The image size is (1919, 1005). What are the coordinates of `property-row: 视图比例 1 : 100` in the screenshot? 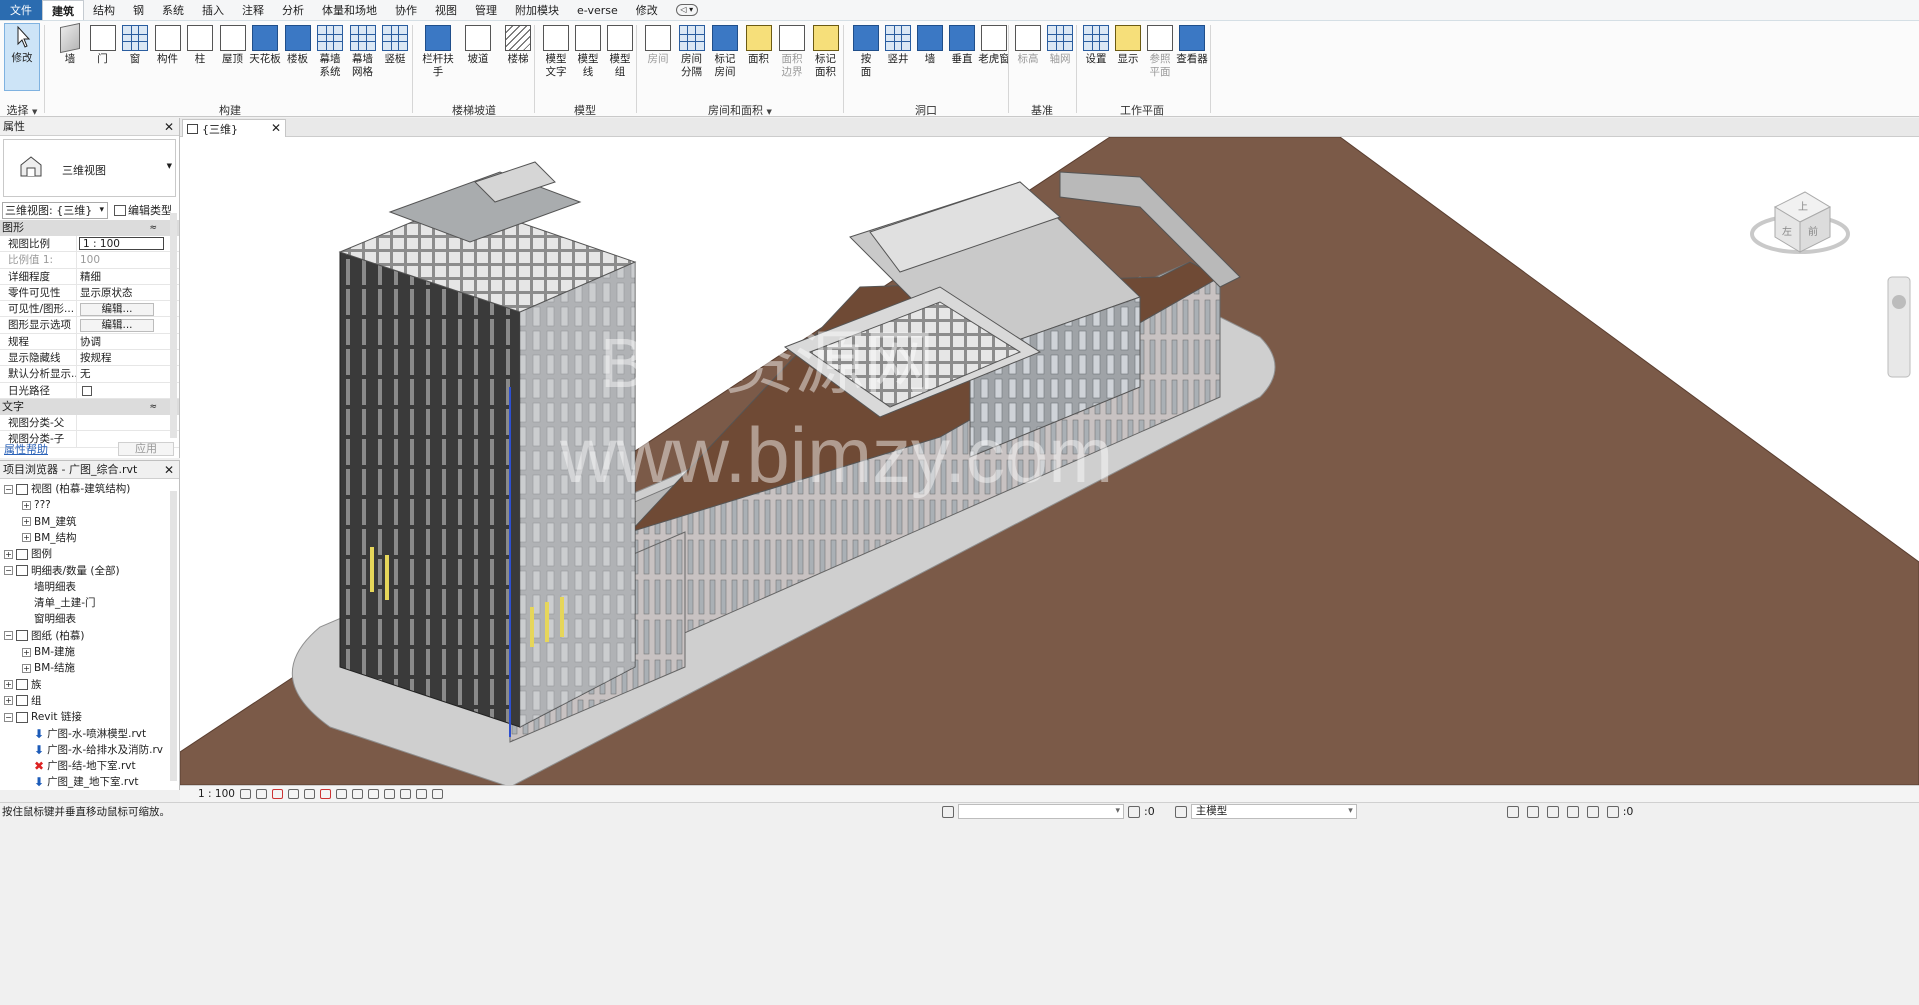 It's located at (89, 244).